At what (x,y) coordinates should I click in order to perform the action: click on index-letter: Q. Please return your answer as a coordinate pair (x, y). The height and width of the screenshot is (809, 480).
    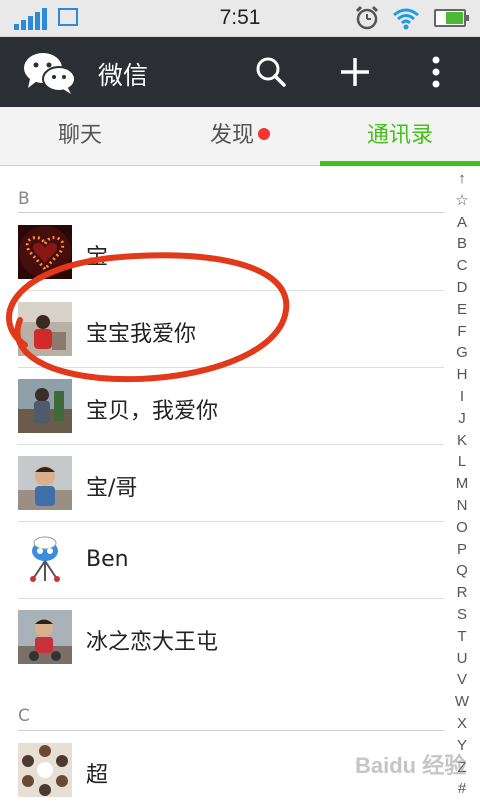
    Looking at the image, I should click on (462, 571).